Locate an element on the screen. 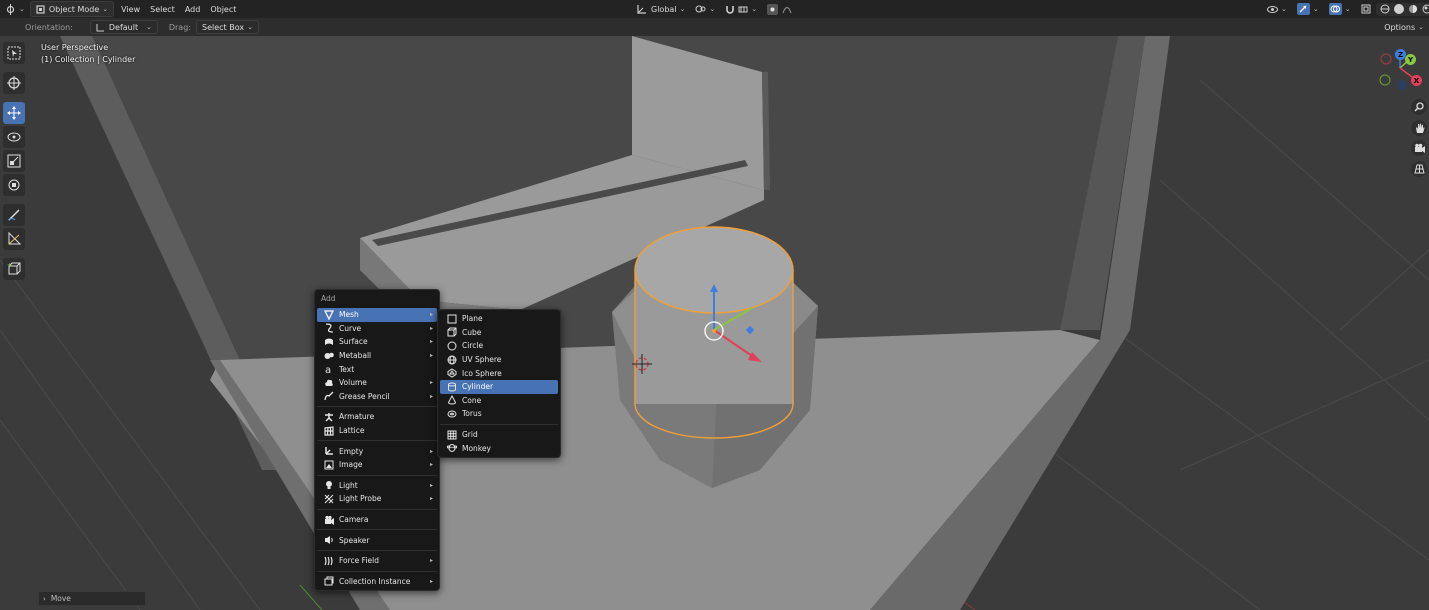 The image size is (1429, 610). add-menu-item-collection-instance: Collection Instance ▸ is located at coordinates (377, 582).